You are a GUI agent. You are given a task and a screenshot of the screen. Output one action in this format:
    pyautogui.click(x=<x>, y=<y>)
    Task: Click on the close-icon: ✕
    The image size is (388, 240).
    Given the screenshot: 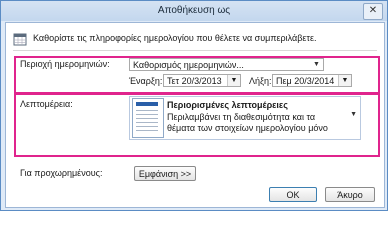 What is the action you would take?
    pyautogui.click(x=373, y=10)
    